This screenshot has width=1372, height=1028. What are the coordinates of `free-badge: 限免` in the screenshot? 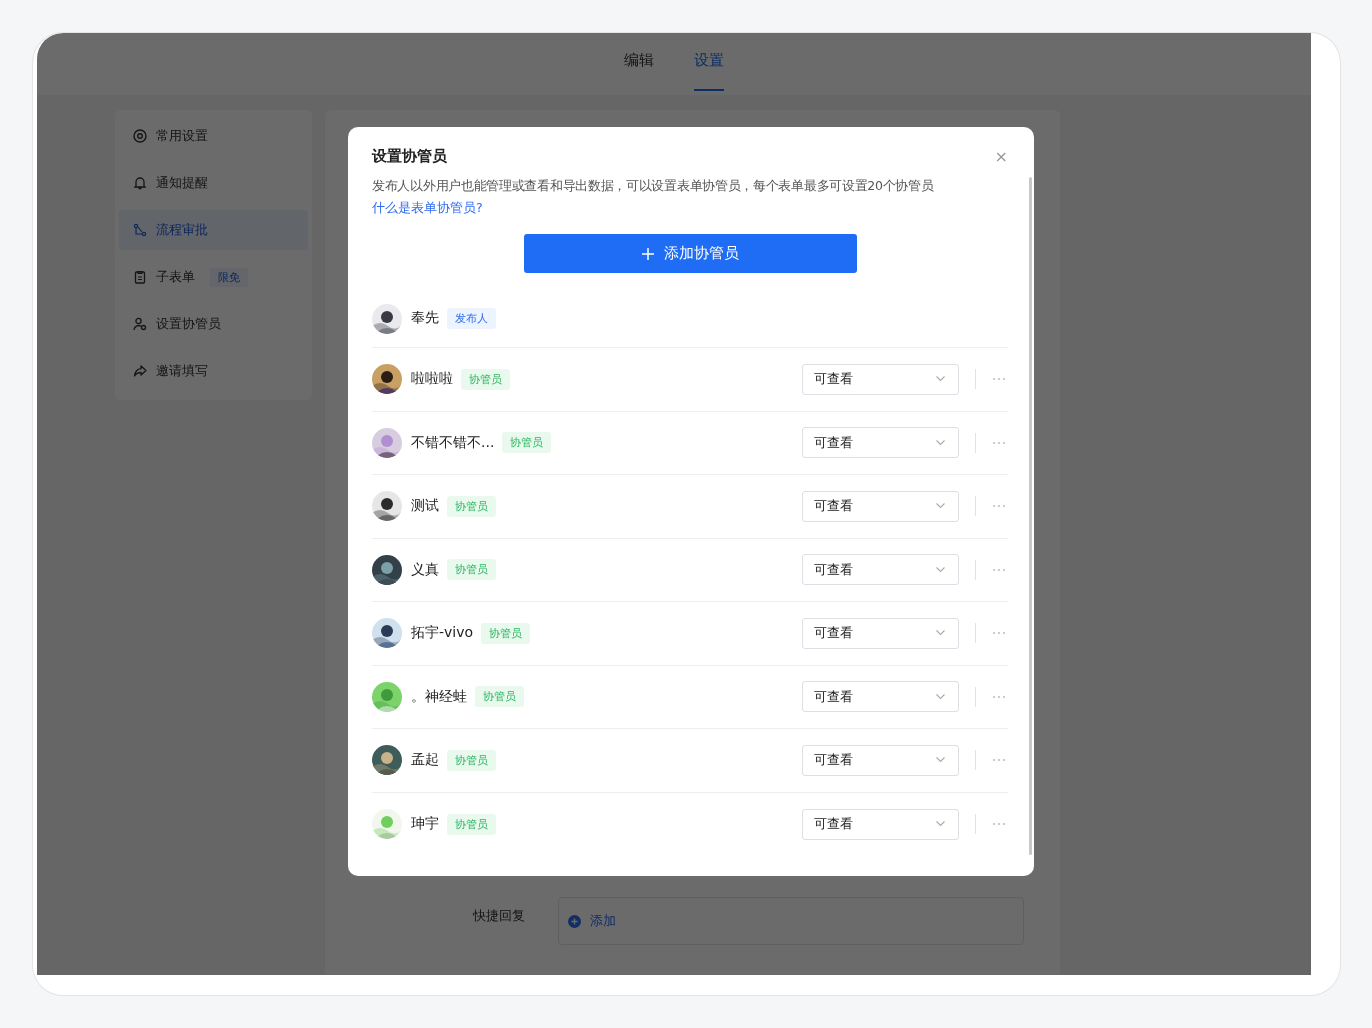 It's located at (229, 277).